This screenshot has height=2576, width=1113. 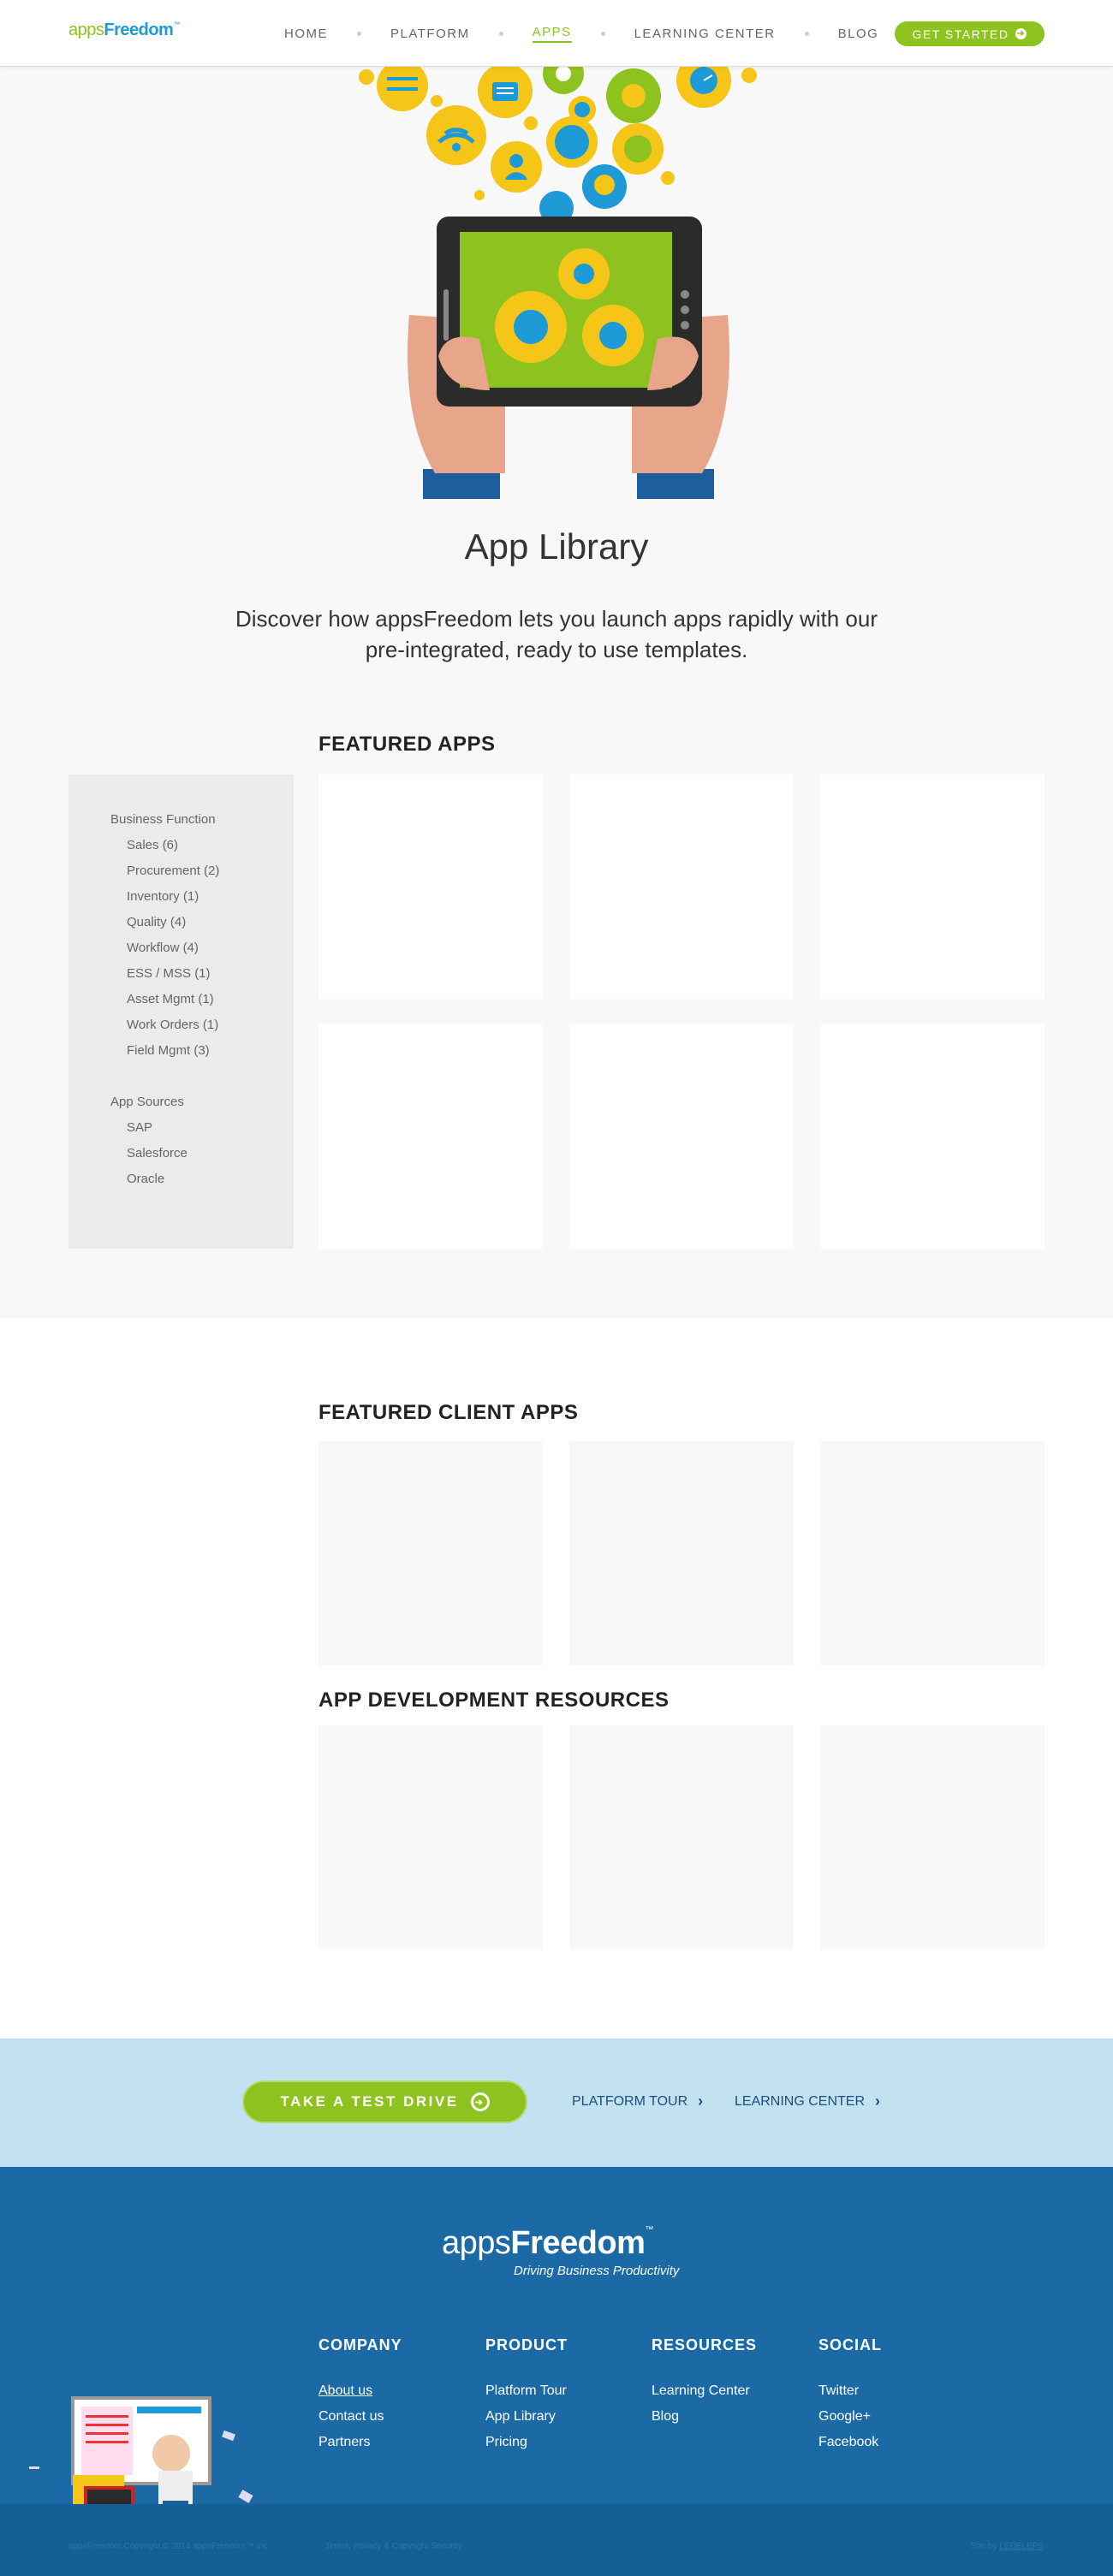 I want to click on footer-link-facebook: Facebook, so click(x=850, y=2442).